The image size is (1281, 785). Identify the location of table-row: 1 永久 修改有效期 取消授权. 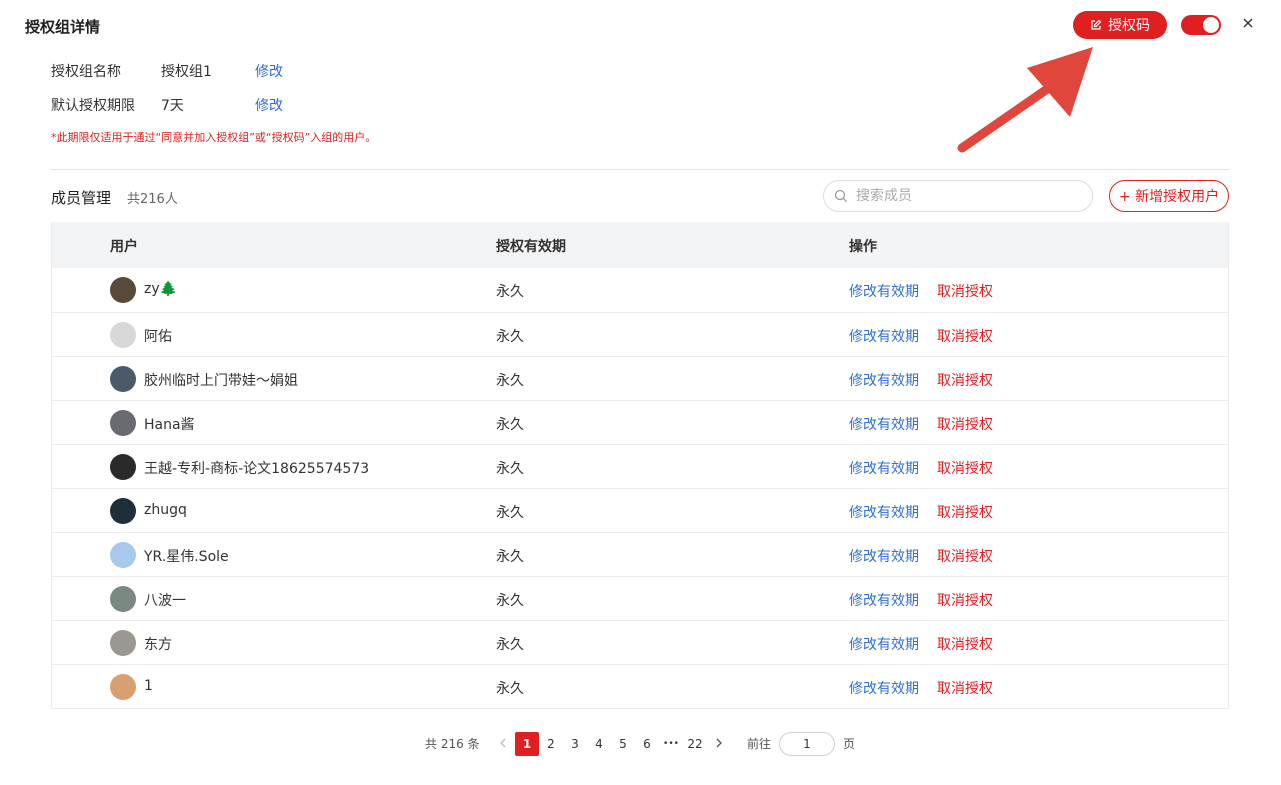
(640, 686).